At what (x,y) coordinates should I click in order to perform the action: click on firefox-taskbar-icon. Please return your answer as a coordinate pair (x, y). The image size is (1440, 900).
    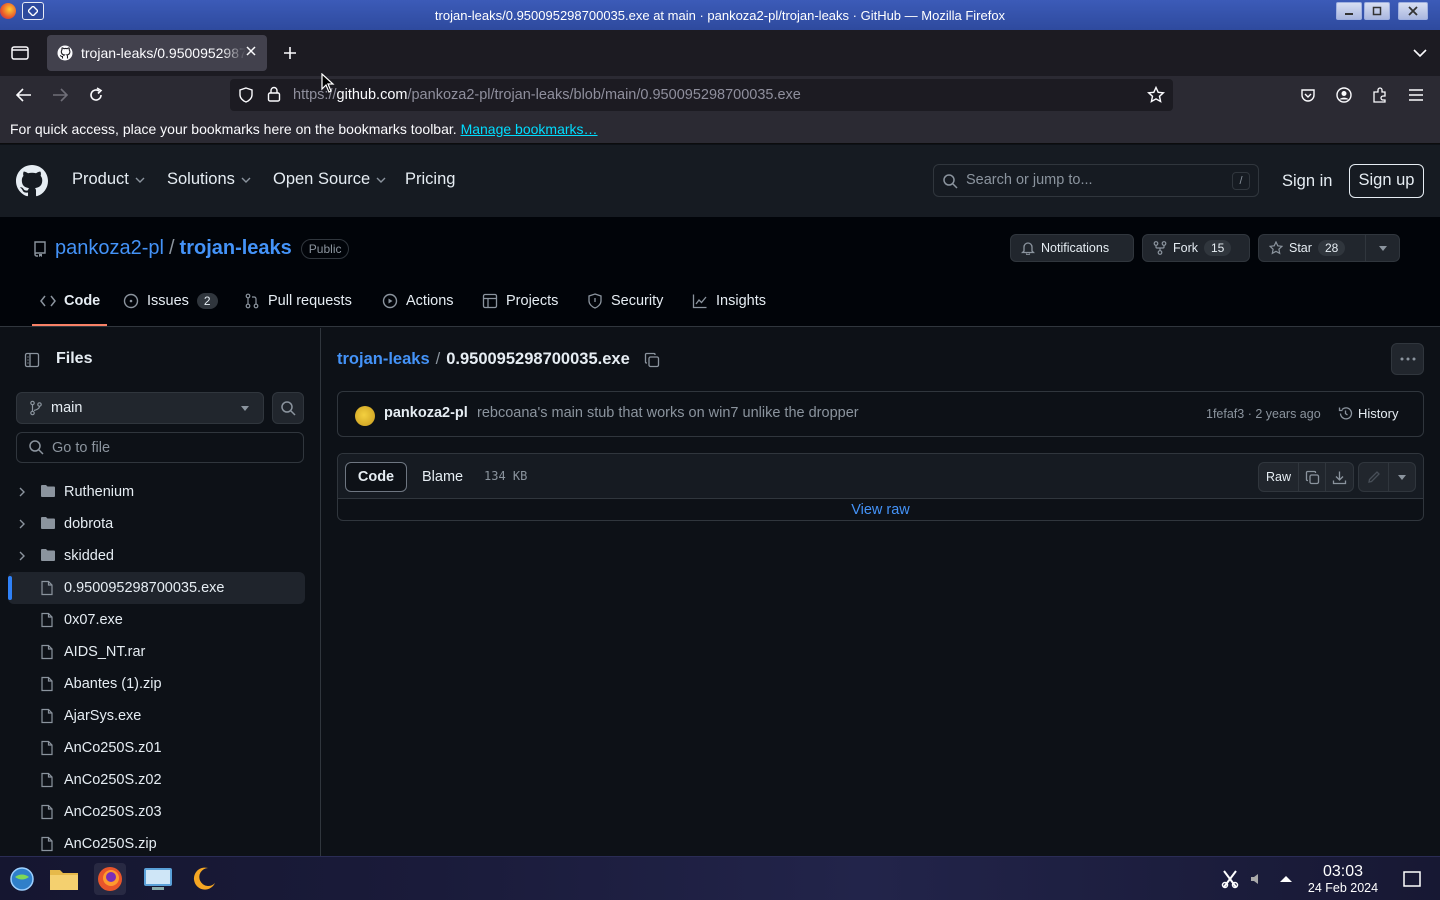
    Looking at the image, I should click on (110, 879).